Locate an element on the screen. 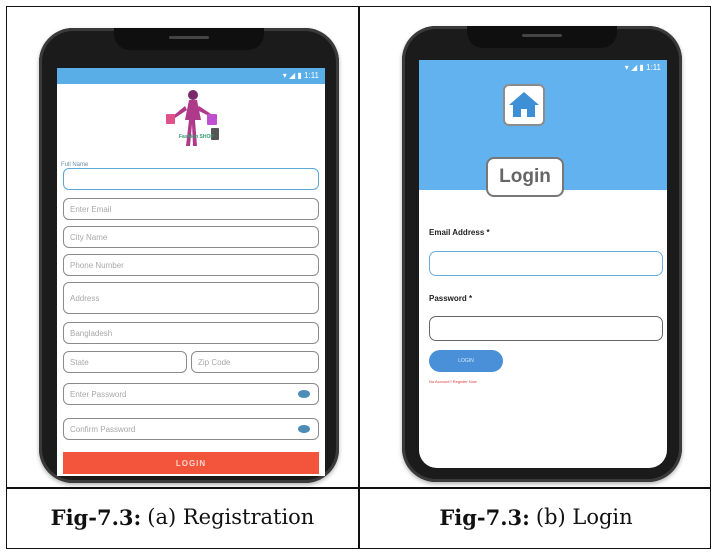 This screenshot has height=555, width=717. home-icon is located at coordinates (524, 104).